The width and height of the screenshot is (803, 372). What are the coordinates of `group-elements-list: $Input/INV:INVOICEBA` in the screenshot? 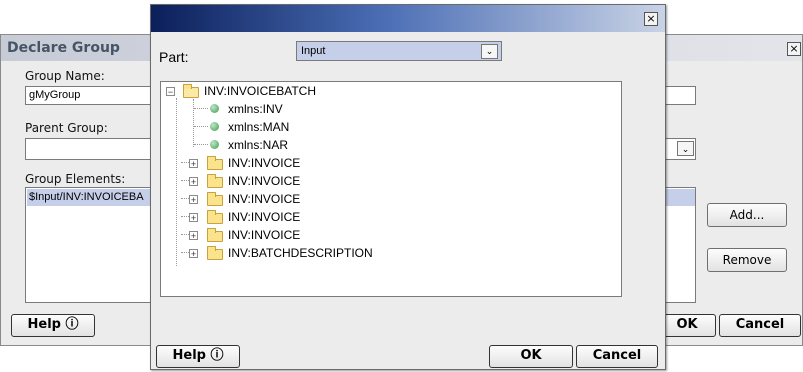 It's located at (88, 245).